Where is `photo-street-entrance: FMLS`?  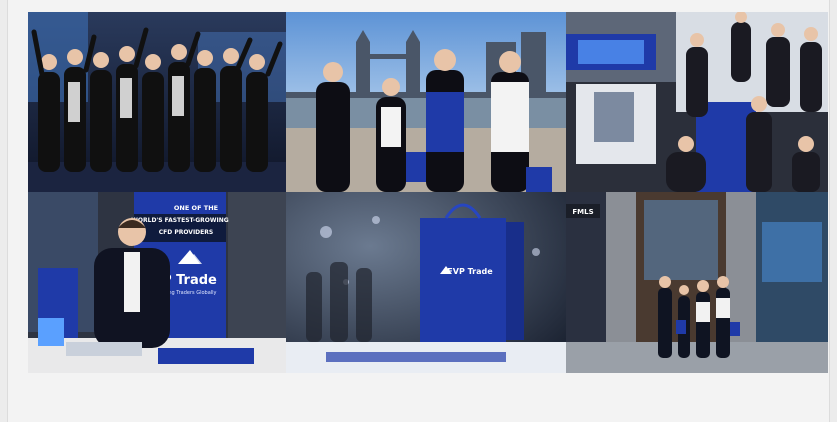 photo-street-entrance: FMLS is located at coordinates (697, 282).